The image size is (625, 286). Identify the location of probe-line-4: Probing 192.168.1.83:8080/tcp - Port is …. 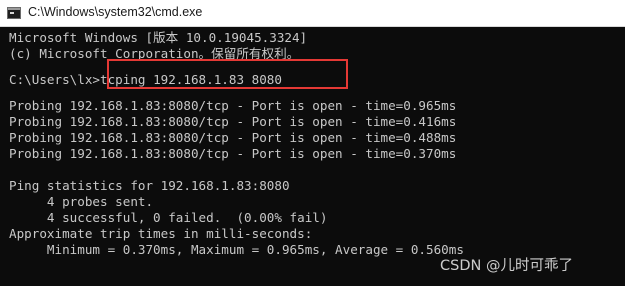
(233, 153).